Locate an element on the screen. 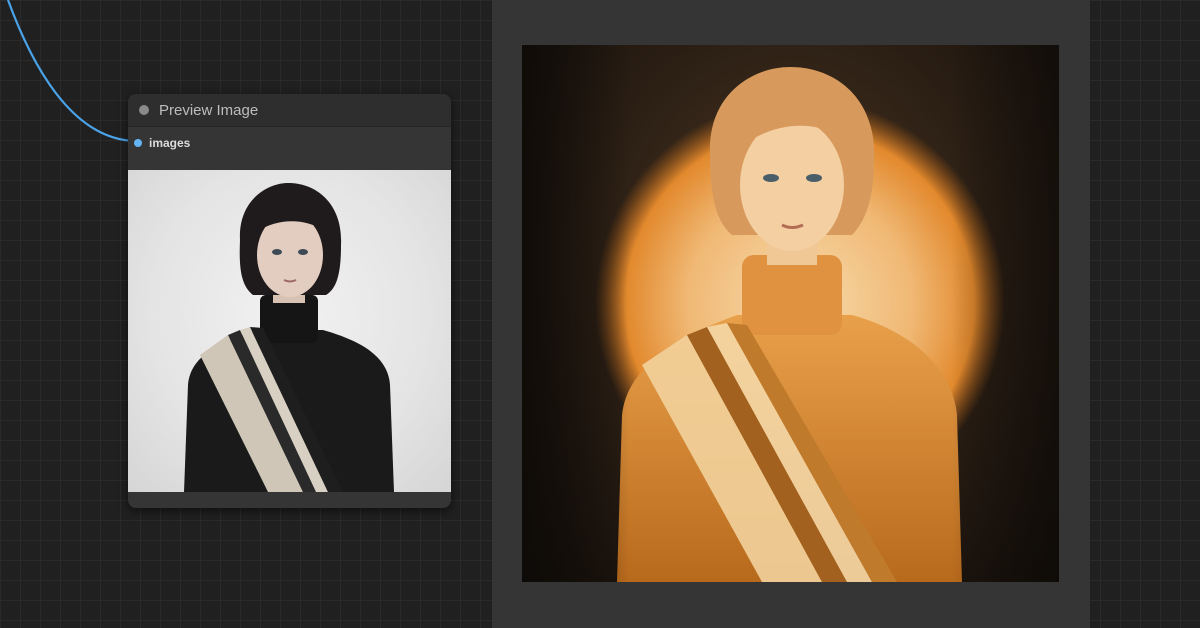  node-title: Preview Image is located at coordinates (209, 110).